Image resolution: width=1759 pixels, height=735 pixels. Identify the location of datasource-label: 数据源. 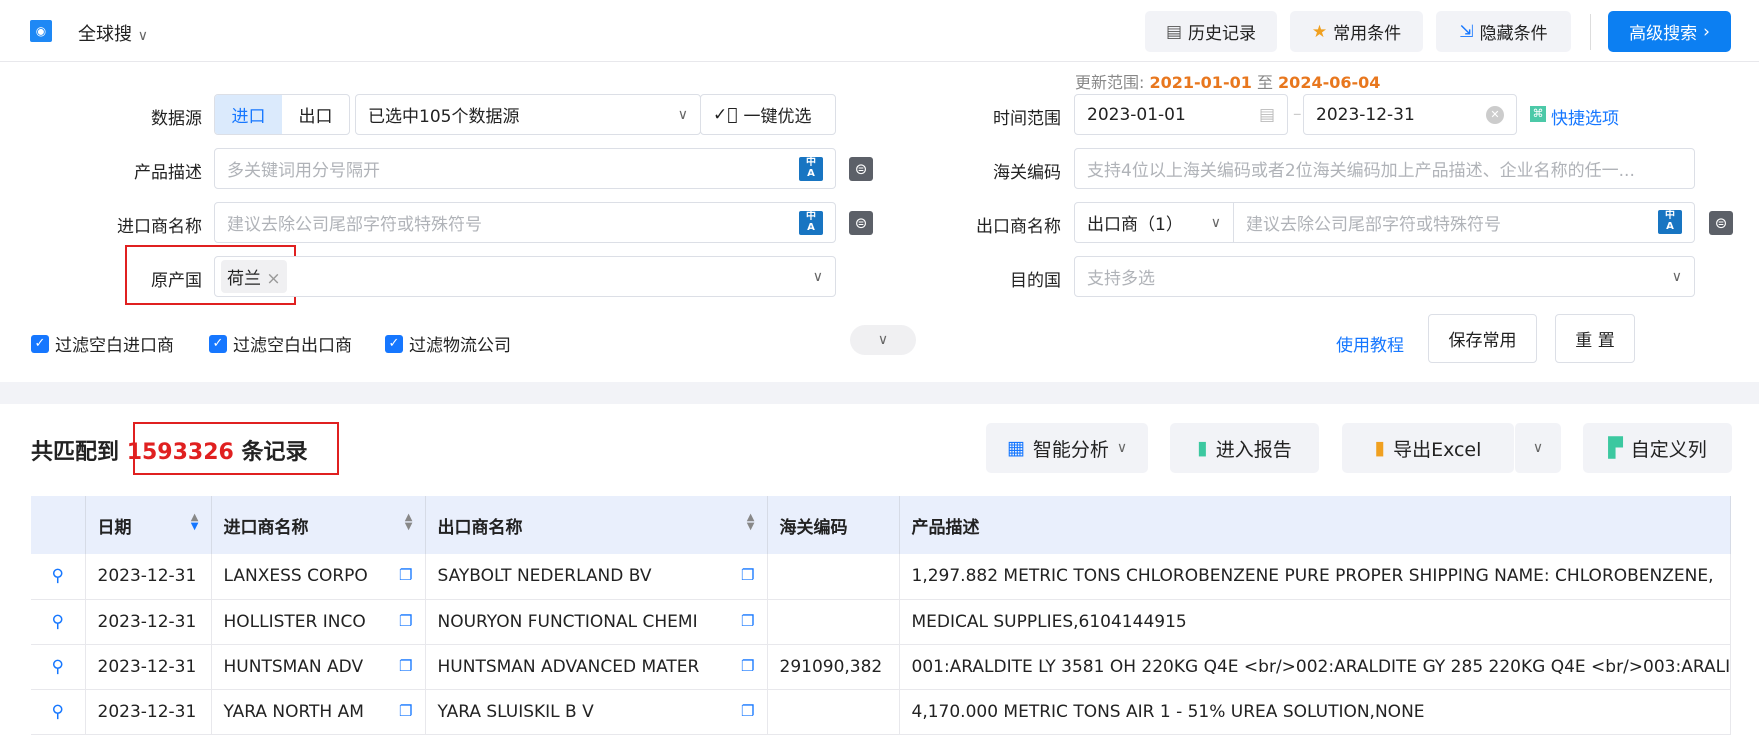
(176, 119).